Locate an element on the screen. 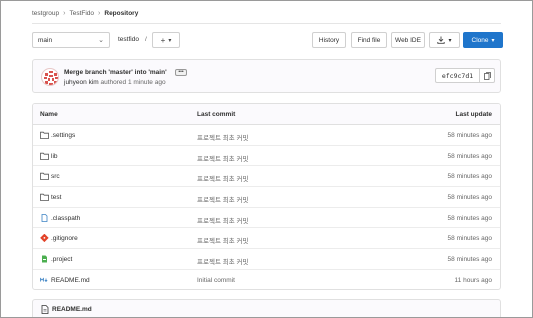 The width and height of the screenshot is (533, 318). readme-title: README.md is located at coordinates (72, 309).